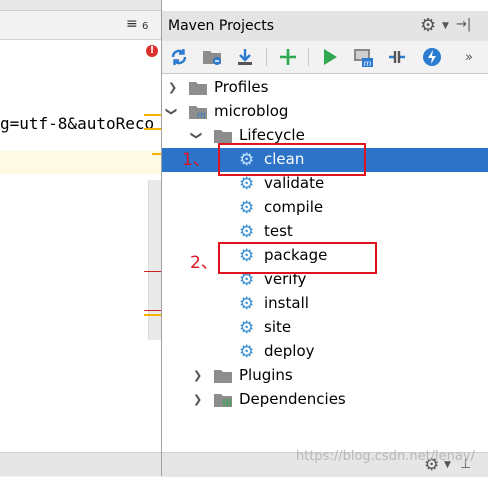  I want to click on run-icon, so click(330, 57).